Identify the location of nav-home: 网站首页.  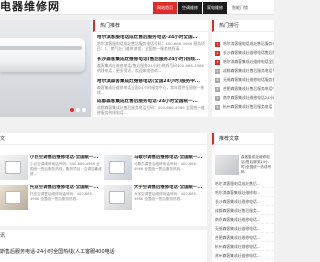
(165, 8).